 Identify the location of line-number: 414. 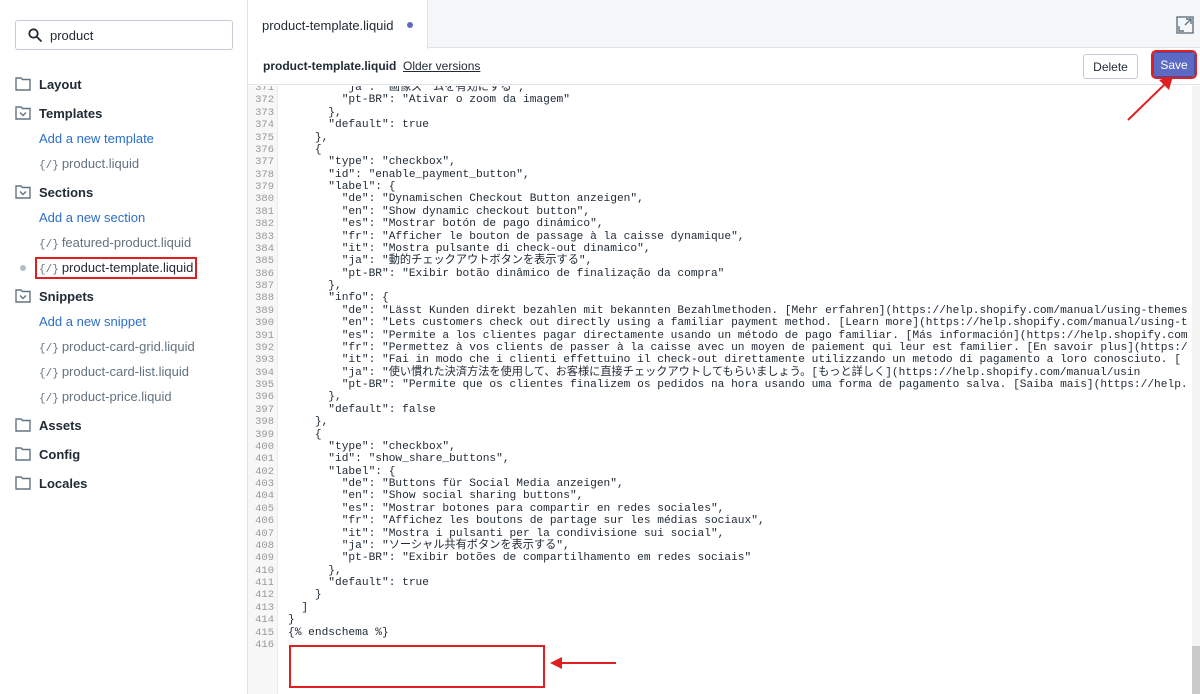
(264, 620).